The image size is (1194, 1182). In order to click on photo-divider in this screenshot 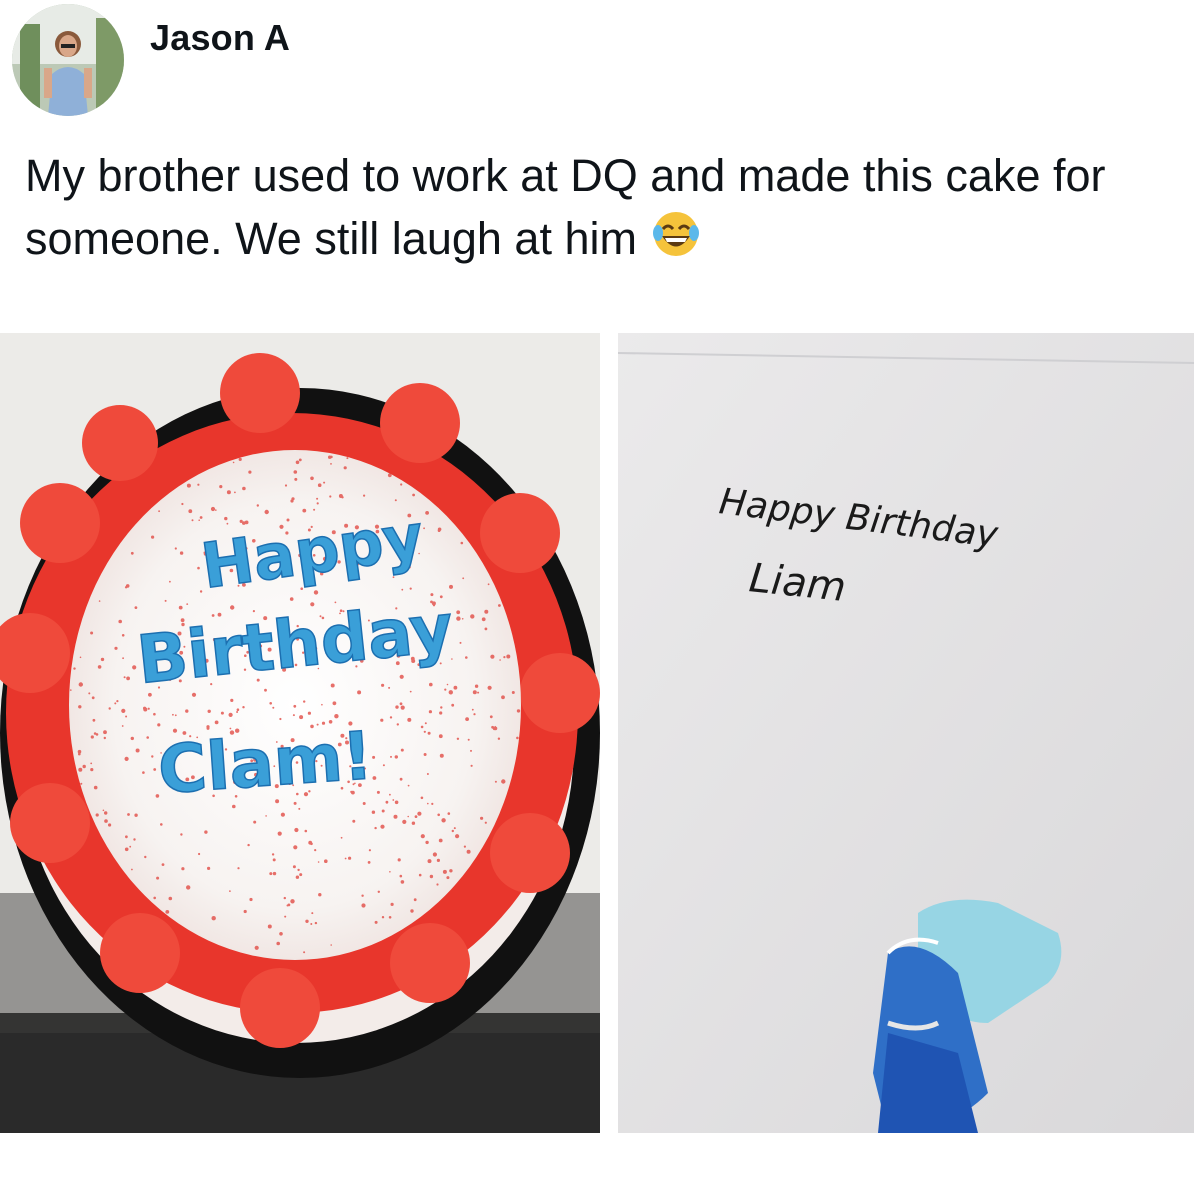, I will do `click(609, 733)`.